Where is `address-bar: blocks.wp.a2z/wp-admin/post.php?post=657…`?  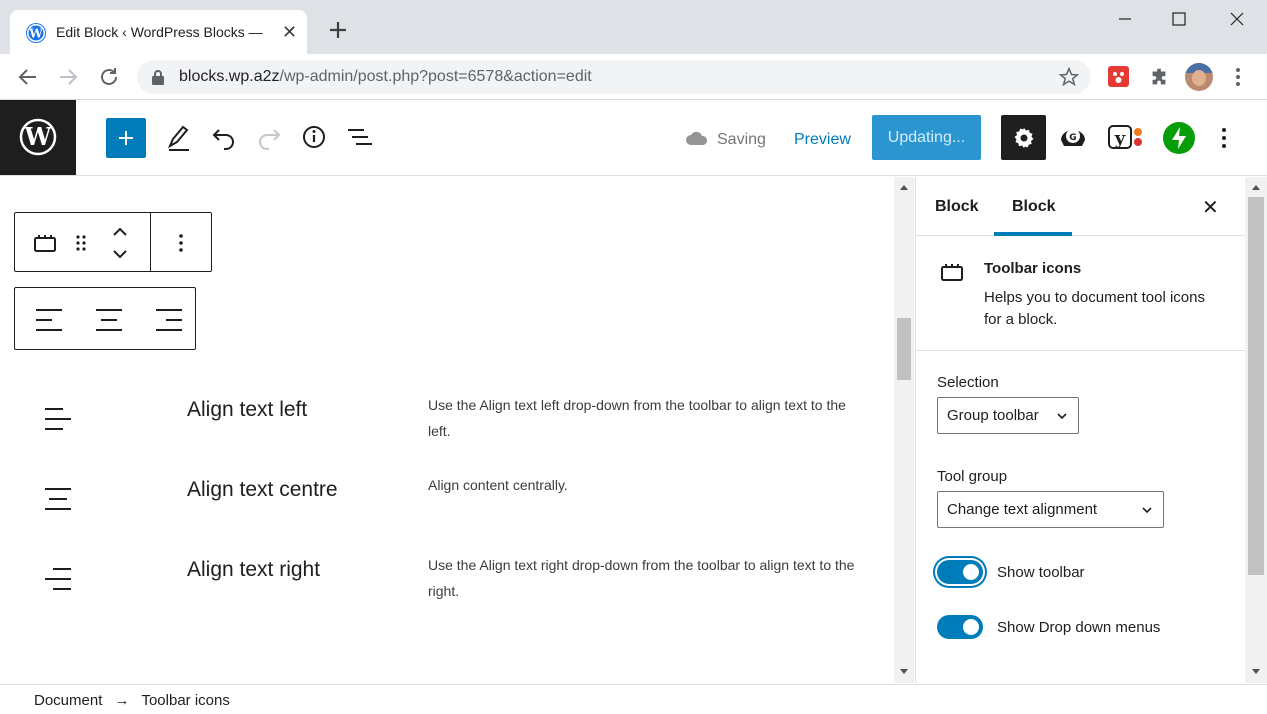
address-bar: blocks.wp.a2z/wp-admin/post.php?post=657… is located at coordinates (614, 77).